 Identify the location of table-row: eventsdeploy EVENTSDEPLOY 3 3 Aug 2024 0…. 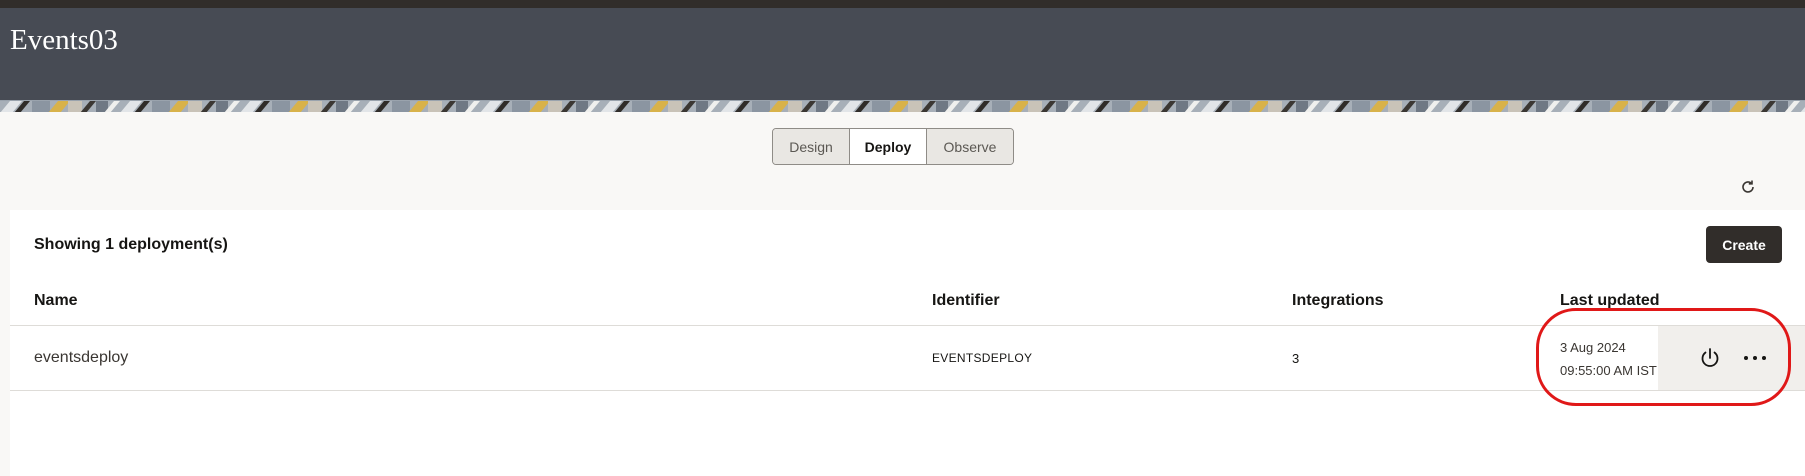
(907, 358).